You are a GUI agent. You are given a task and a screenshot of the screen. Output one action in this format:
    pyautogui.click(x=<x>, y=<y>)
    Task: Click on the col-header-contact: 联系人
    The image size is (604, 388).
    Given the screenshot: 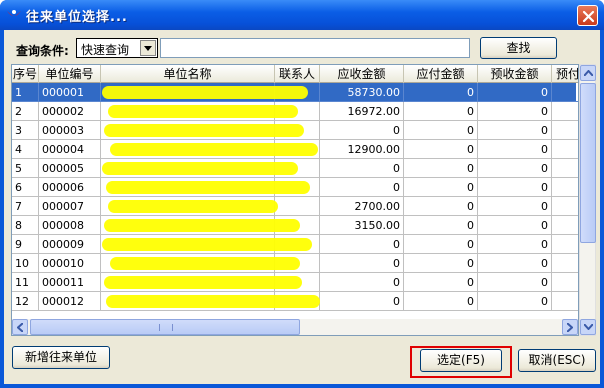 What is the action you would take?
    pyautogui.click(x=297, y=74)
    